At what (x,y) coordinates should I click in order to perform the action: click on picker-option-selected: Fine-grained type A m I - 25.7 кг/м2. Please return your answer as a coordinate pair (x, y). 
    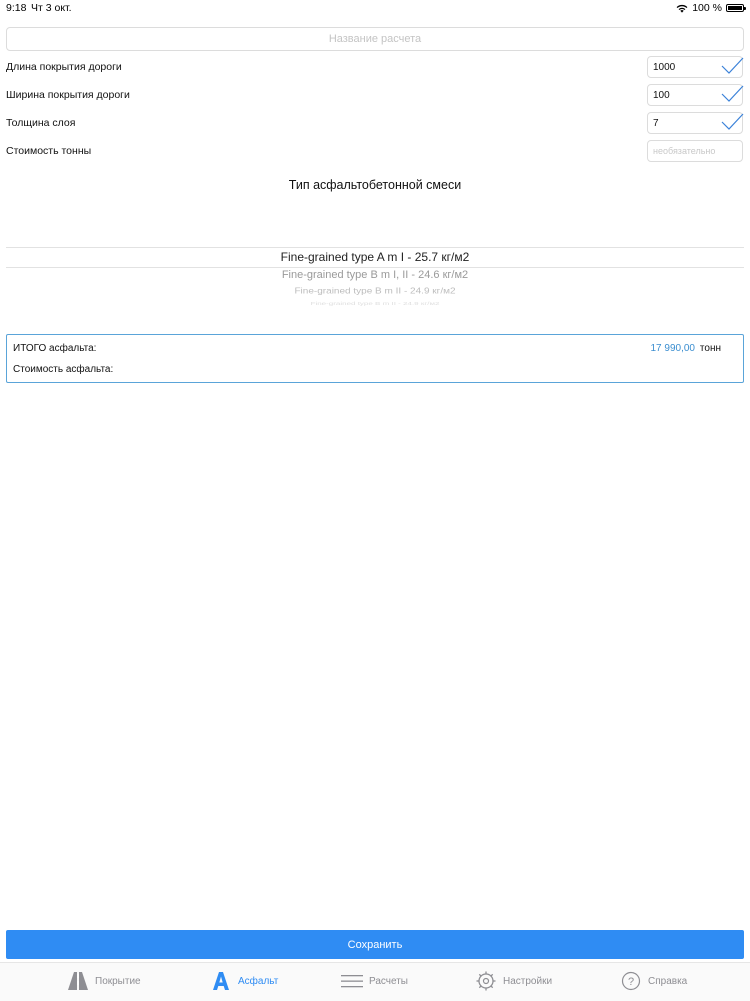
    Looking at the image, I should click on (375, 257).